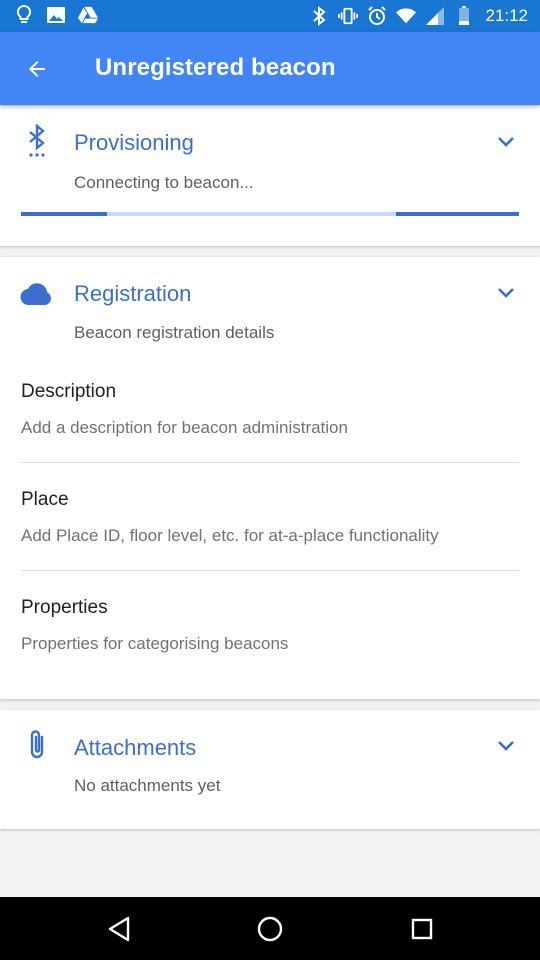 Image resolution: width=540 pixels, height=960 pixels. I want to click on back-triangle-icon, so click(119, 929).